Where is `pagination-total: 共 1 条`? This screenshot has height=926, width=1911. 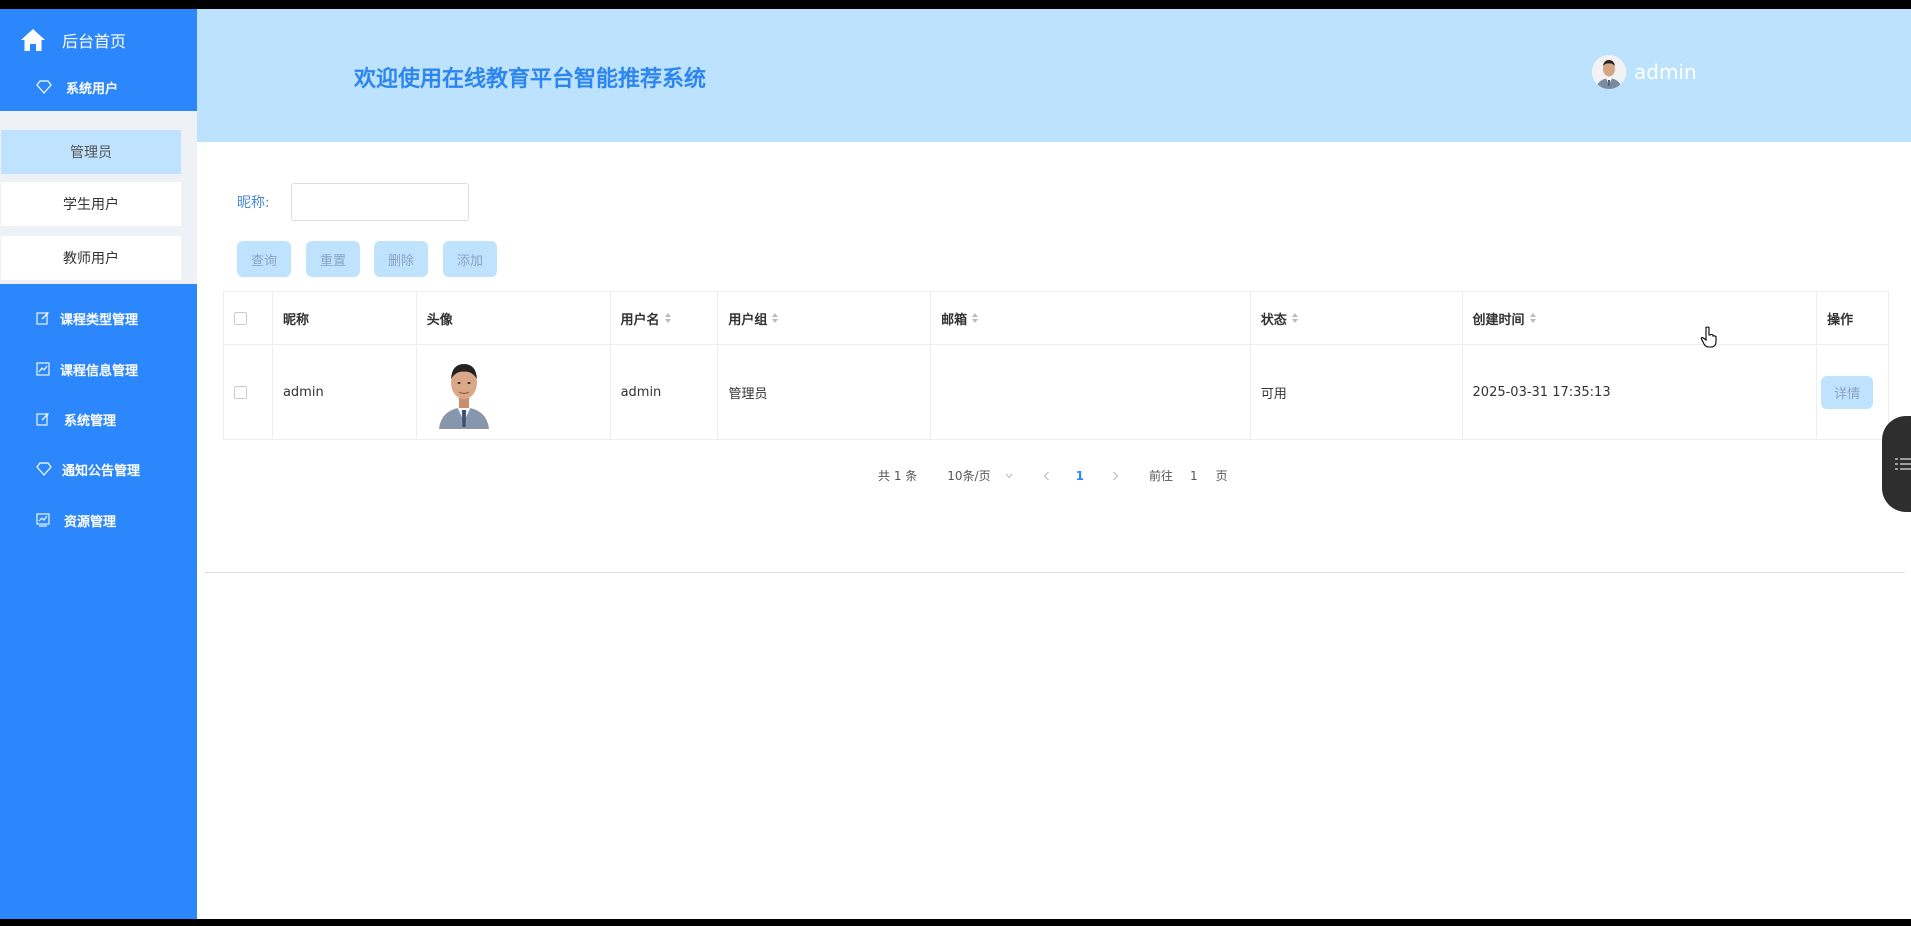
pagination-total: 共 1 条 is located at coordinates (898, 476).